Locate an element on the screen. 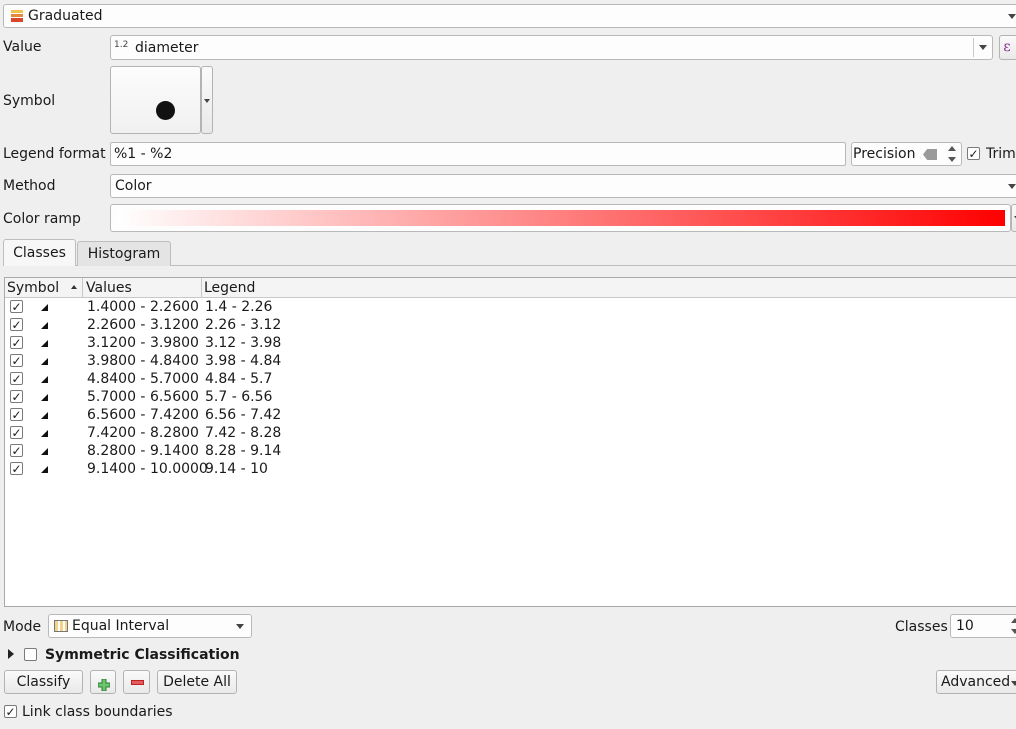 The image size is (1016, 729). advanced-button: Advanced is located at coordinates (976, 682).